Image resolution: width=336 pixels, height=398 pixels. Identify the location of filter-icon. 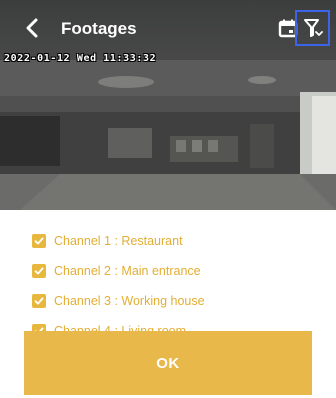
(313, 28).